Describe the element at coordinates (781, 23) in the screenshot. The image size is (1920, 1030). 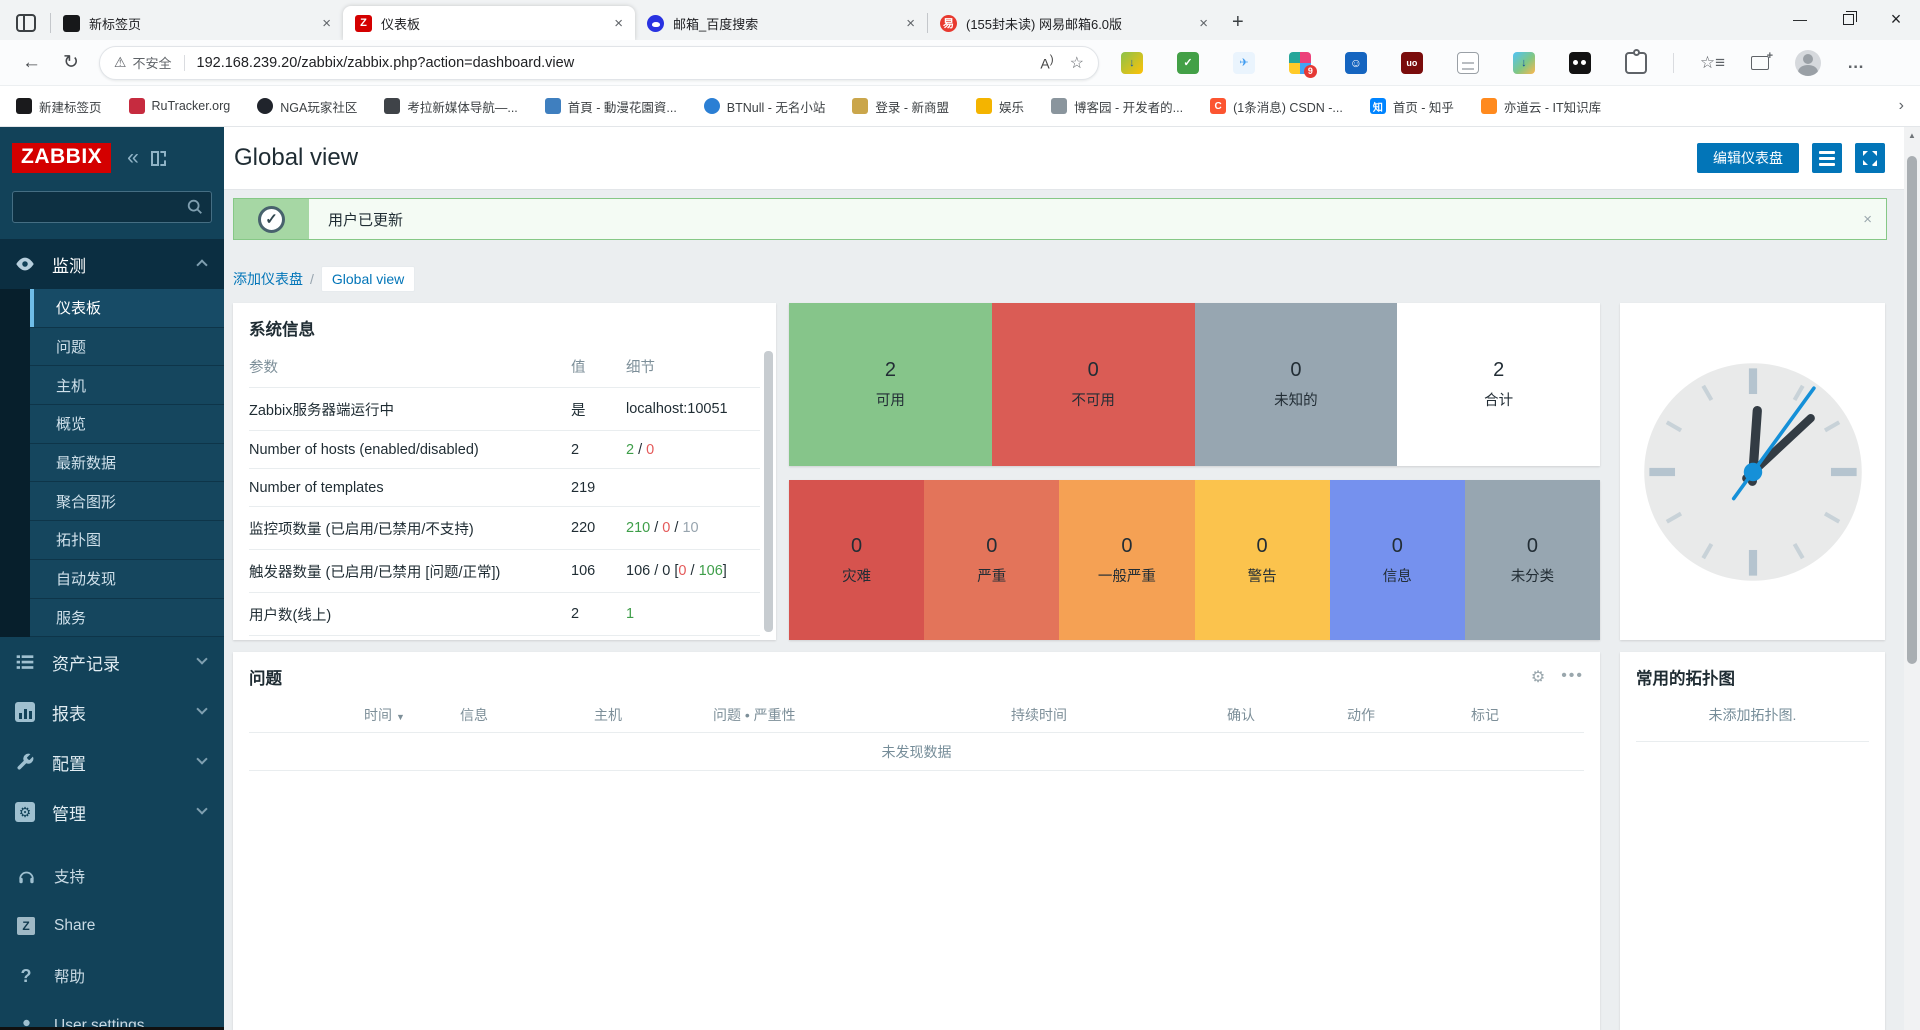
I see `tab-baidu-search: 邮箱_百度搜索 ×` at that location.